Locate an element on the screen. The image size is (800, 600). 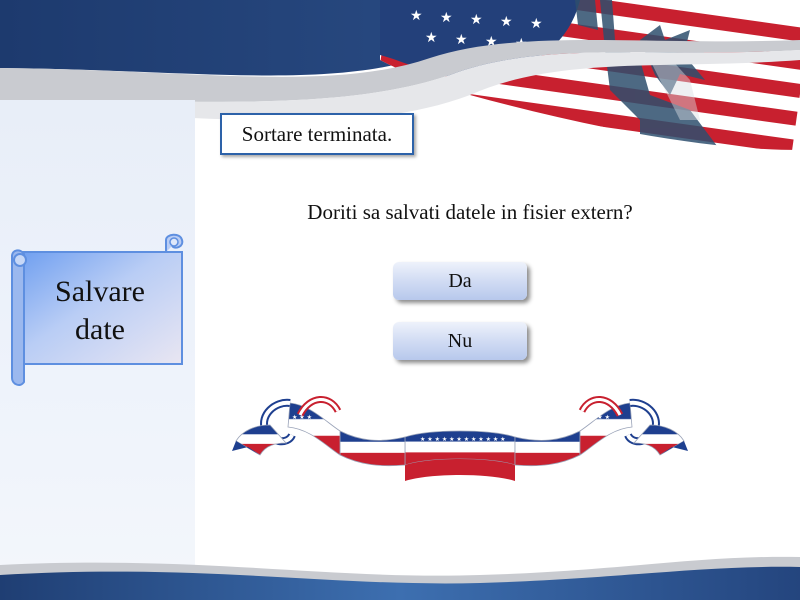
footer-wave is located at coordinates (400, 578).